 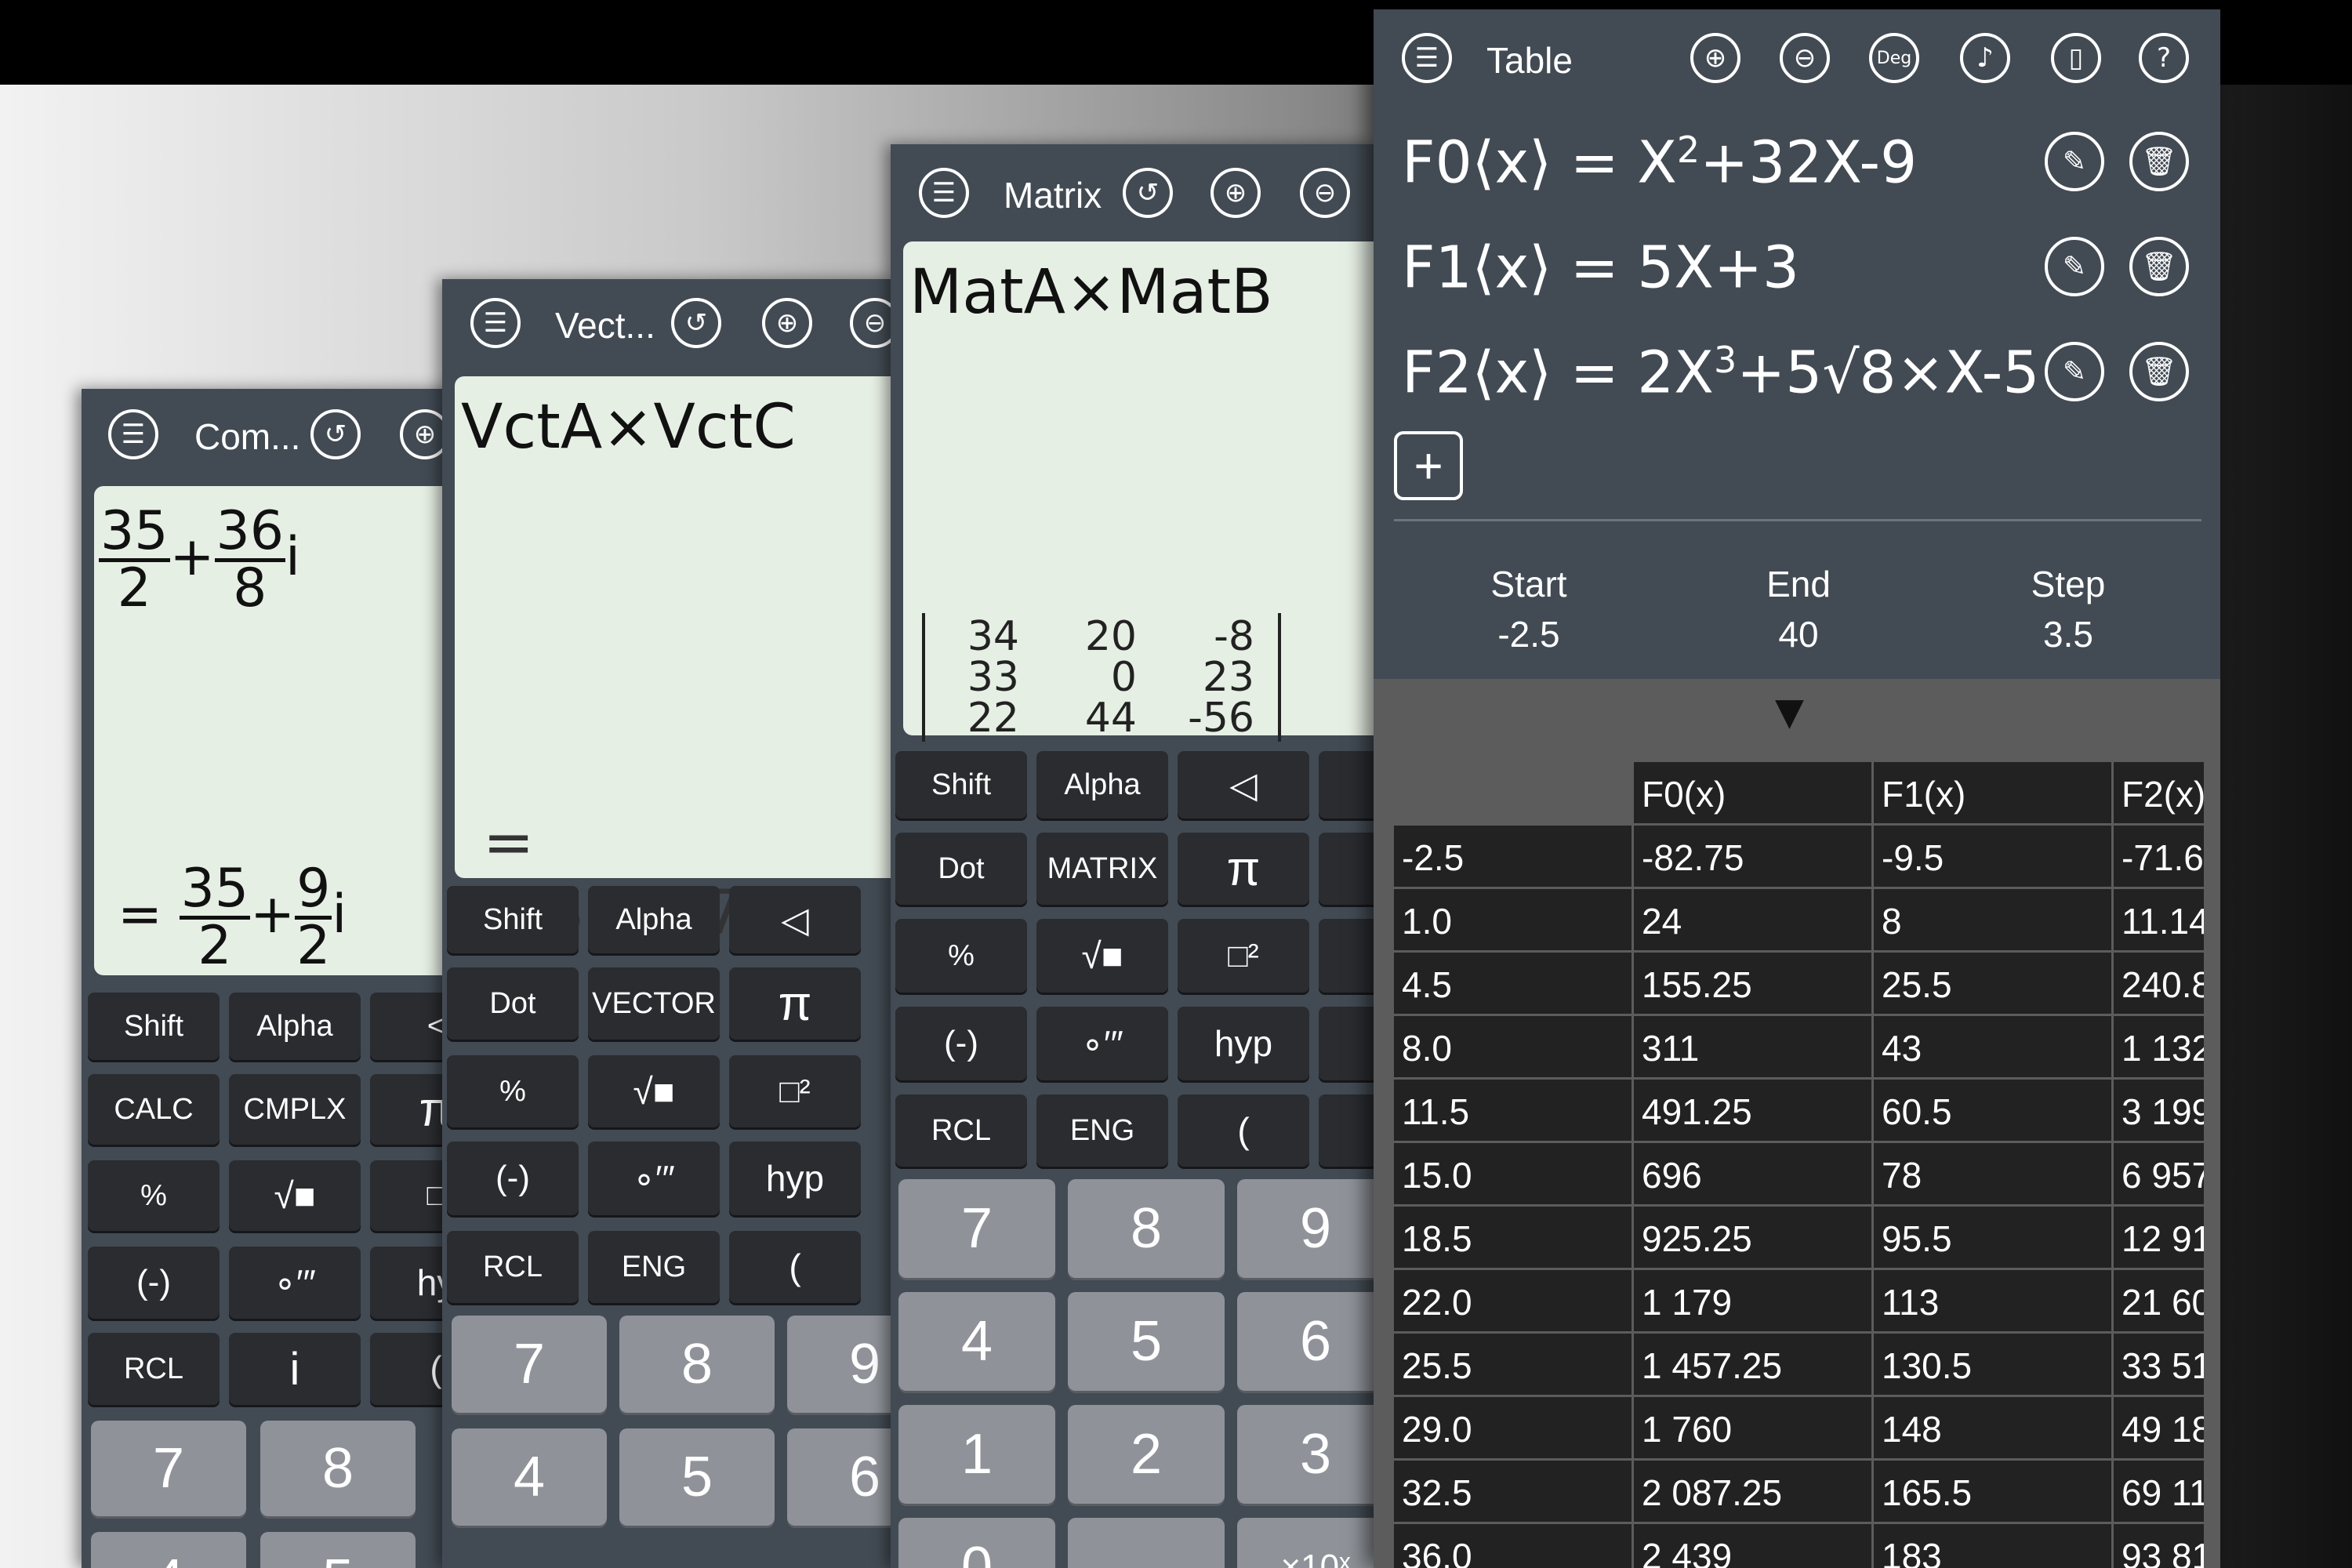 What do you see at coordinates (1894, 58) in the screenshot?
I see `angle-unit-button: Deg` at bounding box center [1894, 58].